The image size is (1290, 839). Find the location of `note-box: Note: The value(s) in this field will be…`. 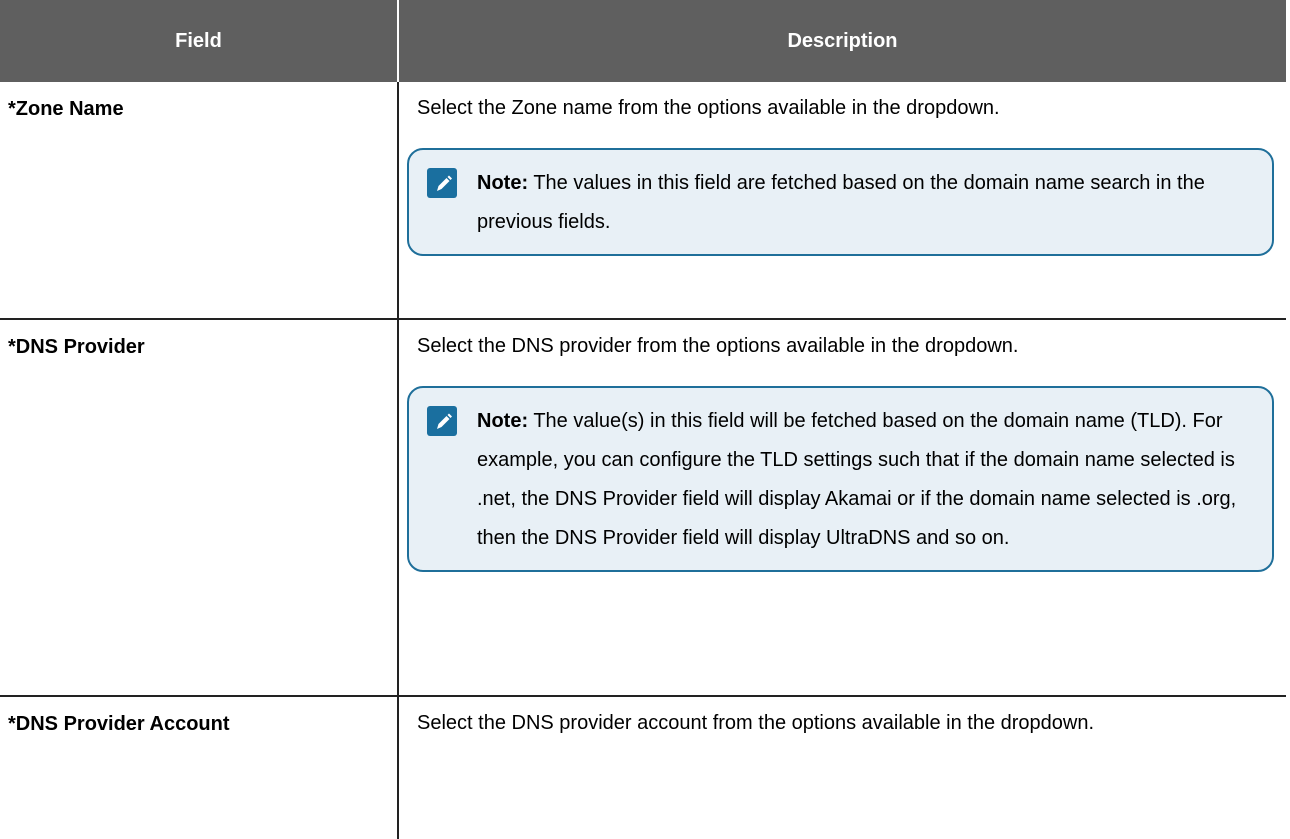

note-box: Note: The value(s) in this field will be… is located at coordinates (840, 479).